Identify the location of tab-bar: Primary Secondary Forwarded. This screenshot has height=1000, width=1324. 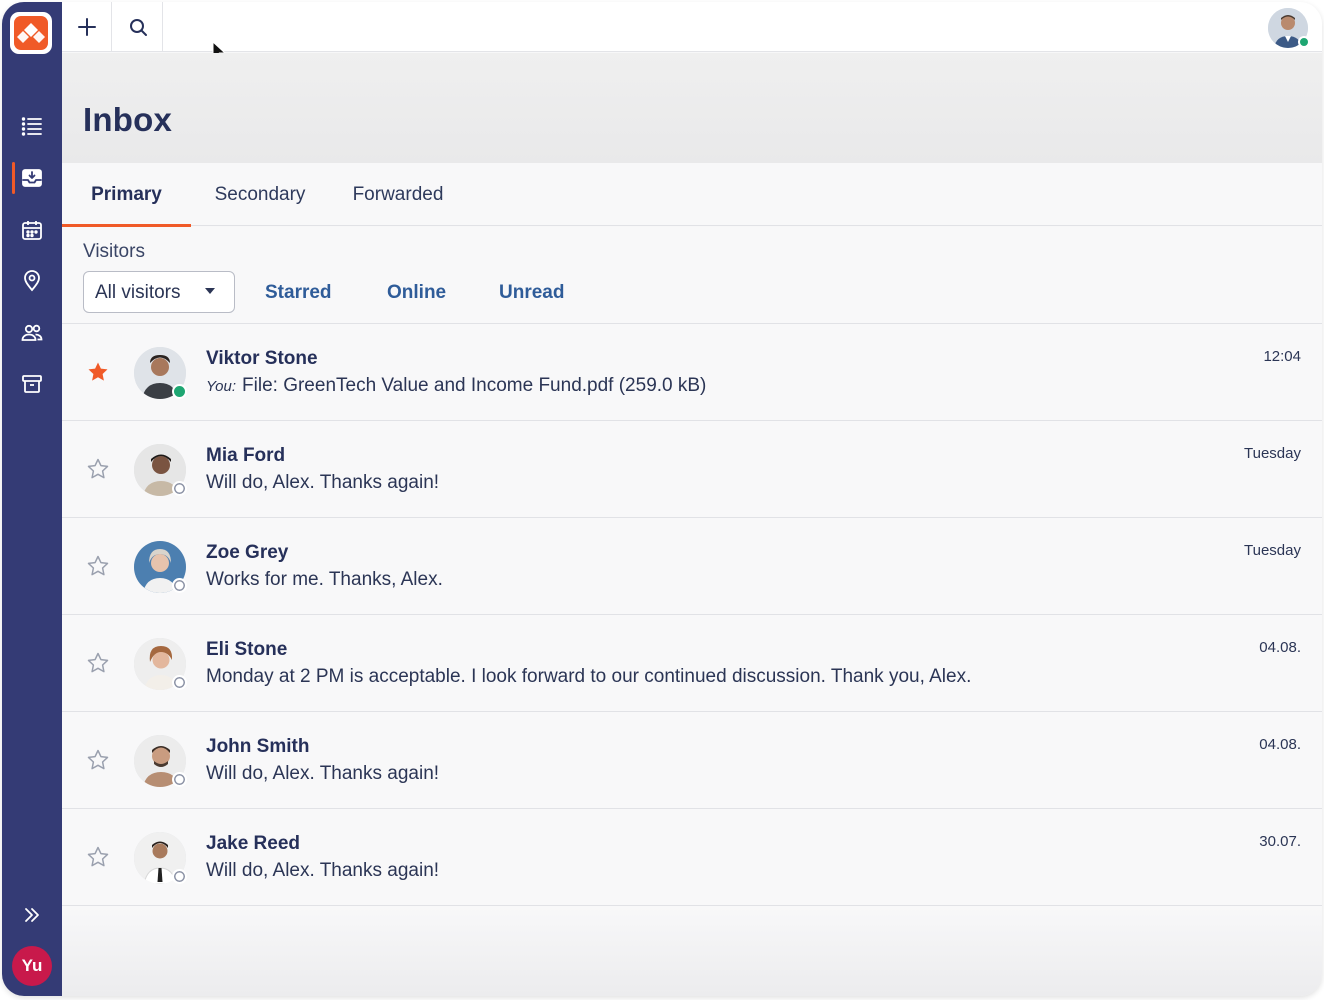
(692, 195).